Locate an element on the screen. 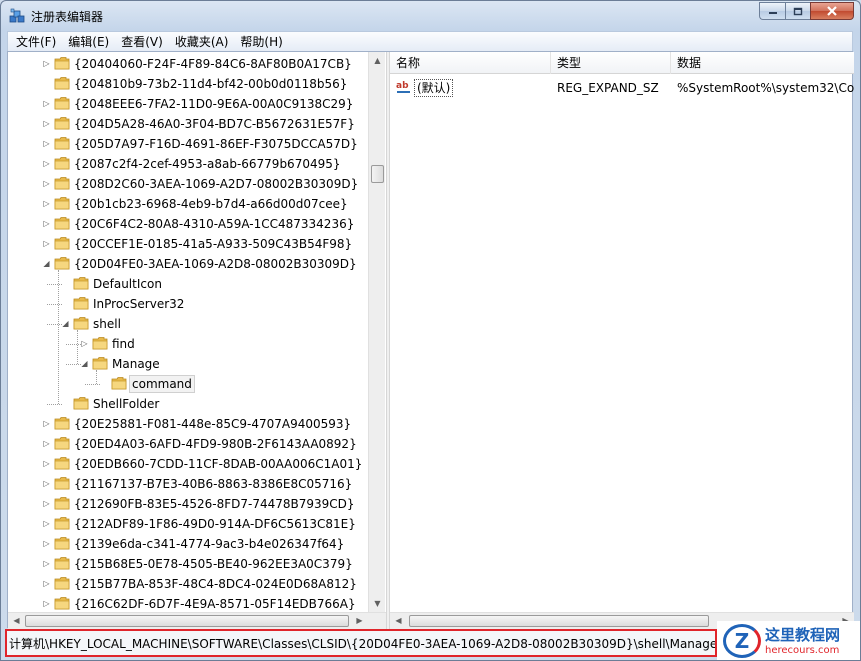  tree-node-label: {20C6F4C2-80A8-4310-A59A-1CC487334236} is located at coordinates (214, 224).